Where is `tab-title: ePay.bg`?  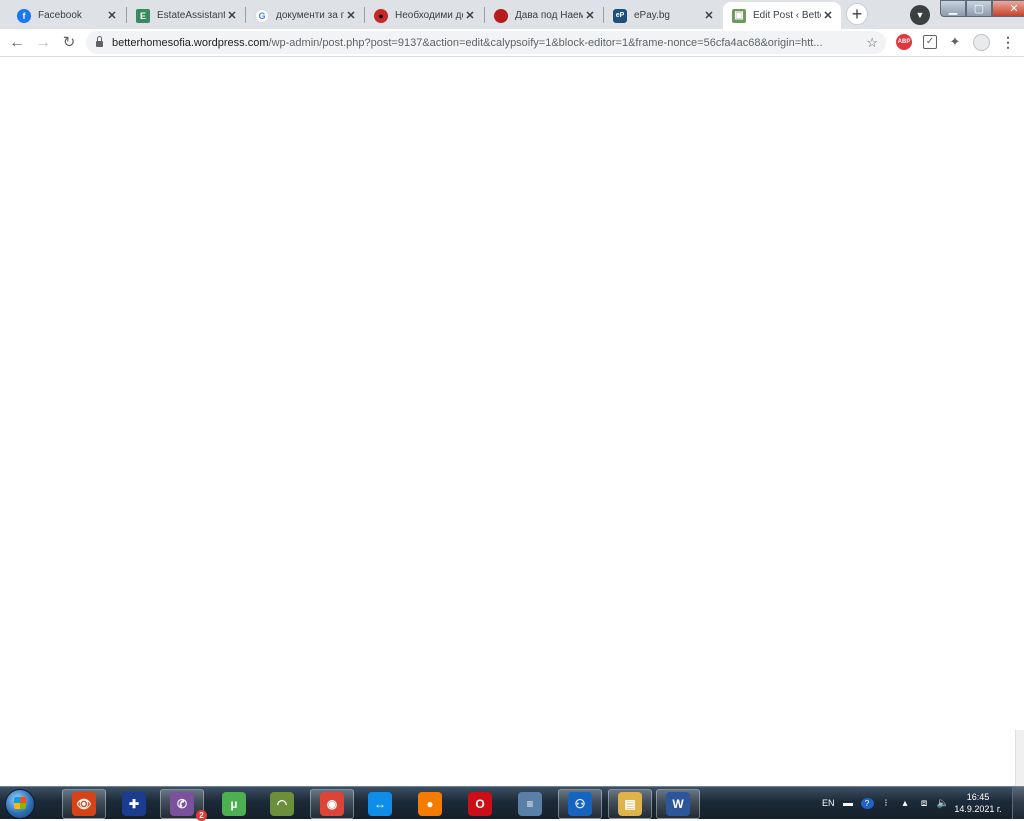
tab-title: ePay.bg is located at coordinates (652, 15).